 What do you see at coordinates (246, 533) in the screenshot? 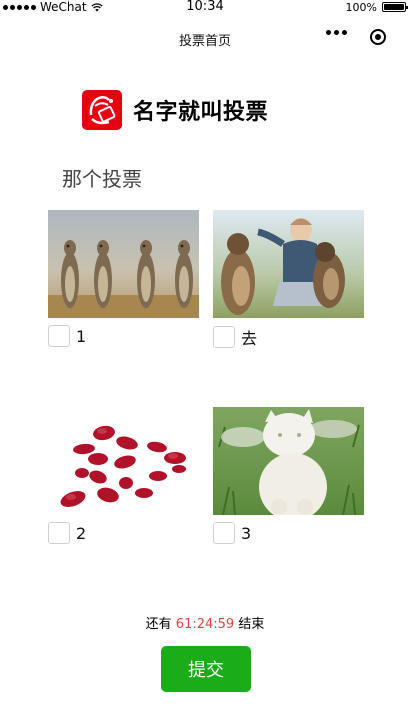
I see `option-label: 3` at bounding box center [246, 533].